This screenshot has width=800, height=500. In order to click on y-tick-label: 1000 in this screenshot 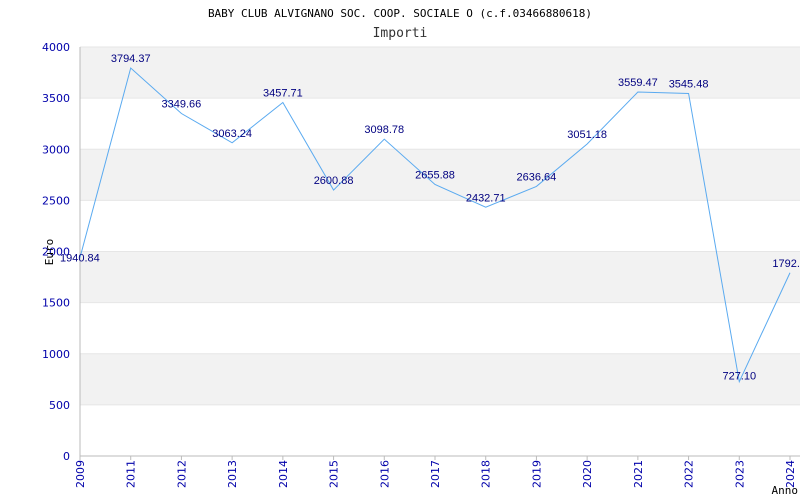, I will do `click(56, 354)`.